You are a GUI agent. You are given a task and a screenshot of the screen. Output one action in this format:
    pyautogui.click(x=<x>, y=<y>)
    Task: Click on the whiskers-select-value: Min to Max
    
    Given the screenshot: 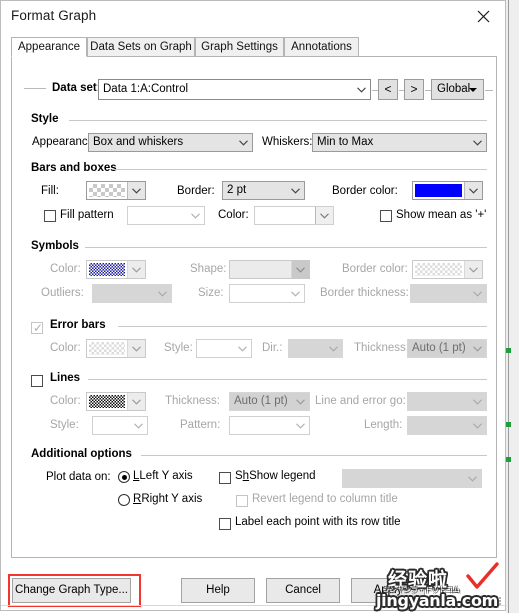 What is the action you would take?
    pyautogui.click(x=345, y=142)
    